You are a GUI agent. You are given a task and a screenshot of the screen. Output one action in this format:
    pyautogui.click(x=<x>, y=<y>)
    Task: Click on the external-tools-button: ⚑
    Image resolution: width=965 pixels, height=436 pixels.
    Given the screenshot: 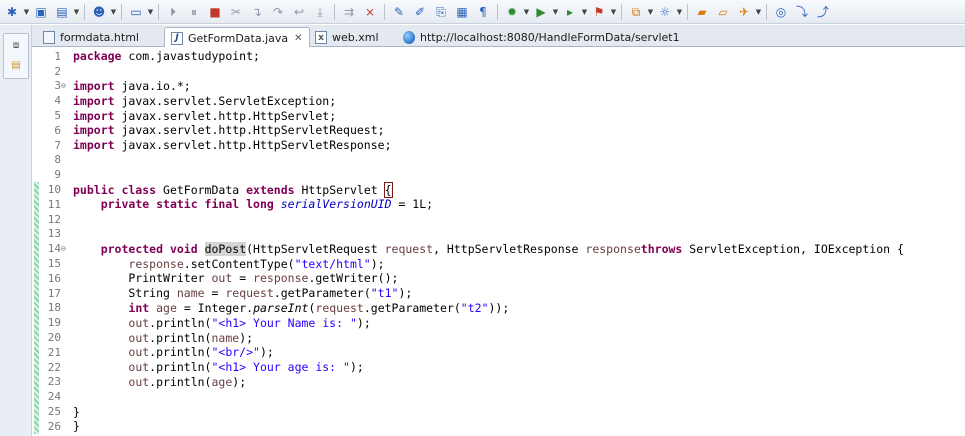 What is the action you would take?
    pyautogui.click(x=599, y=12)
    